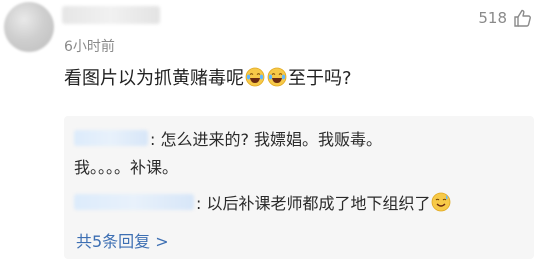 This screenshot has height=264, width=543. Describe the element at coordinates (111, 15) in the screenshot. I see `username-blurred` at that location.